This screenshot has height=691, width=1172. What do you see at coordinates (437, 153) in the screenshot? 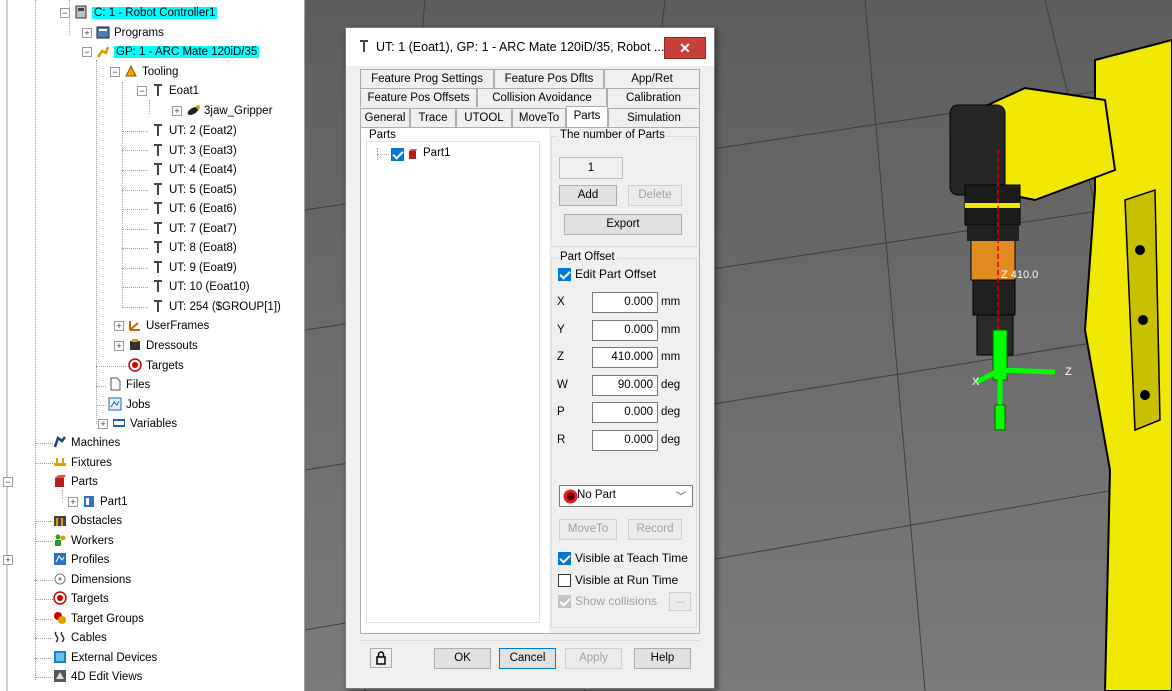
I see `part1-item: Part1` at bounding box center [437, 153].